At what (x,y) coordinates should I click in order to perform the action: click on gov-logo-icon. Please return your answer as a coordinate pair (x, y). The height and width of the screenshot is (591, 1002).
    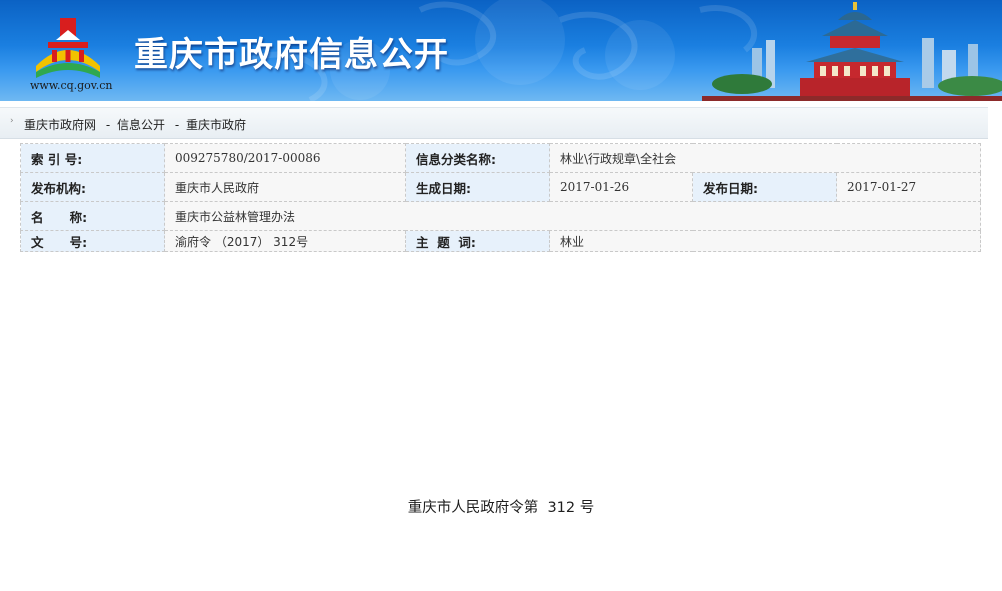
    Looking at the image, I should click on (68, 47).